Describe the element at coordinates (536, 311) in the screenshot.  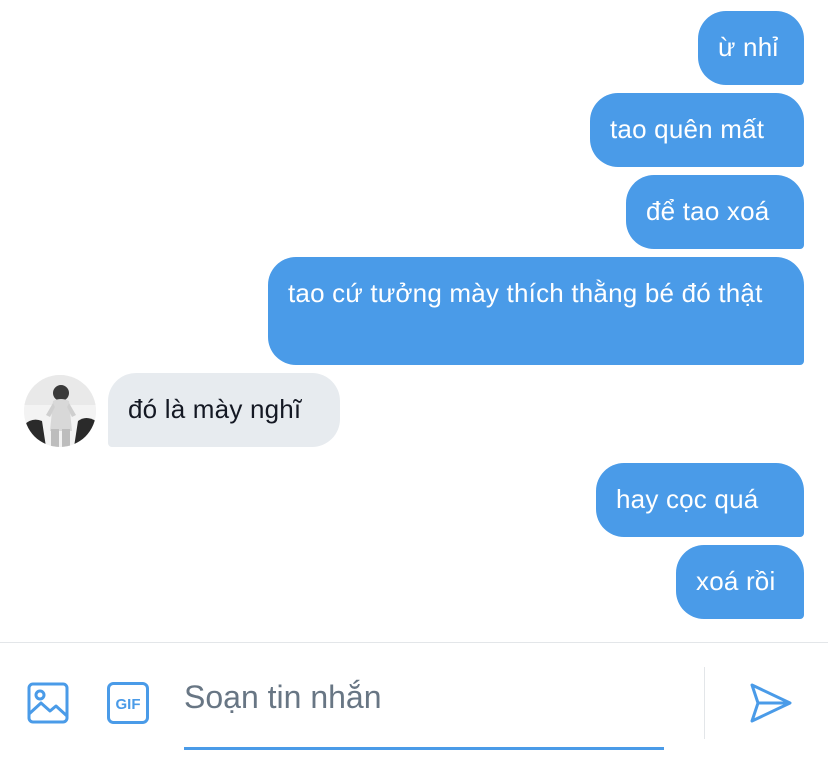
I see `message-bubble-sent: tao cứ tưởng mày thích thằng bé đó thật` at that location.